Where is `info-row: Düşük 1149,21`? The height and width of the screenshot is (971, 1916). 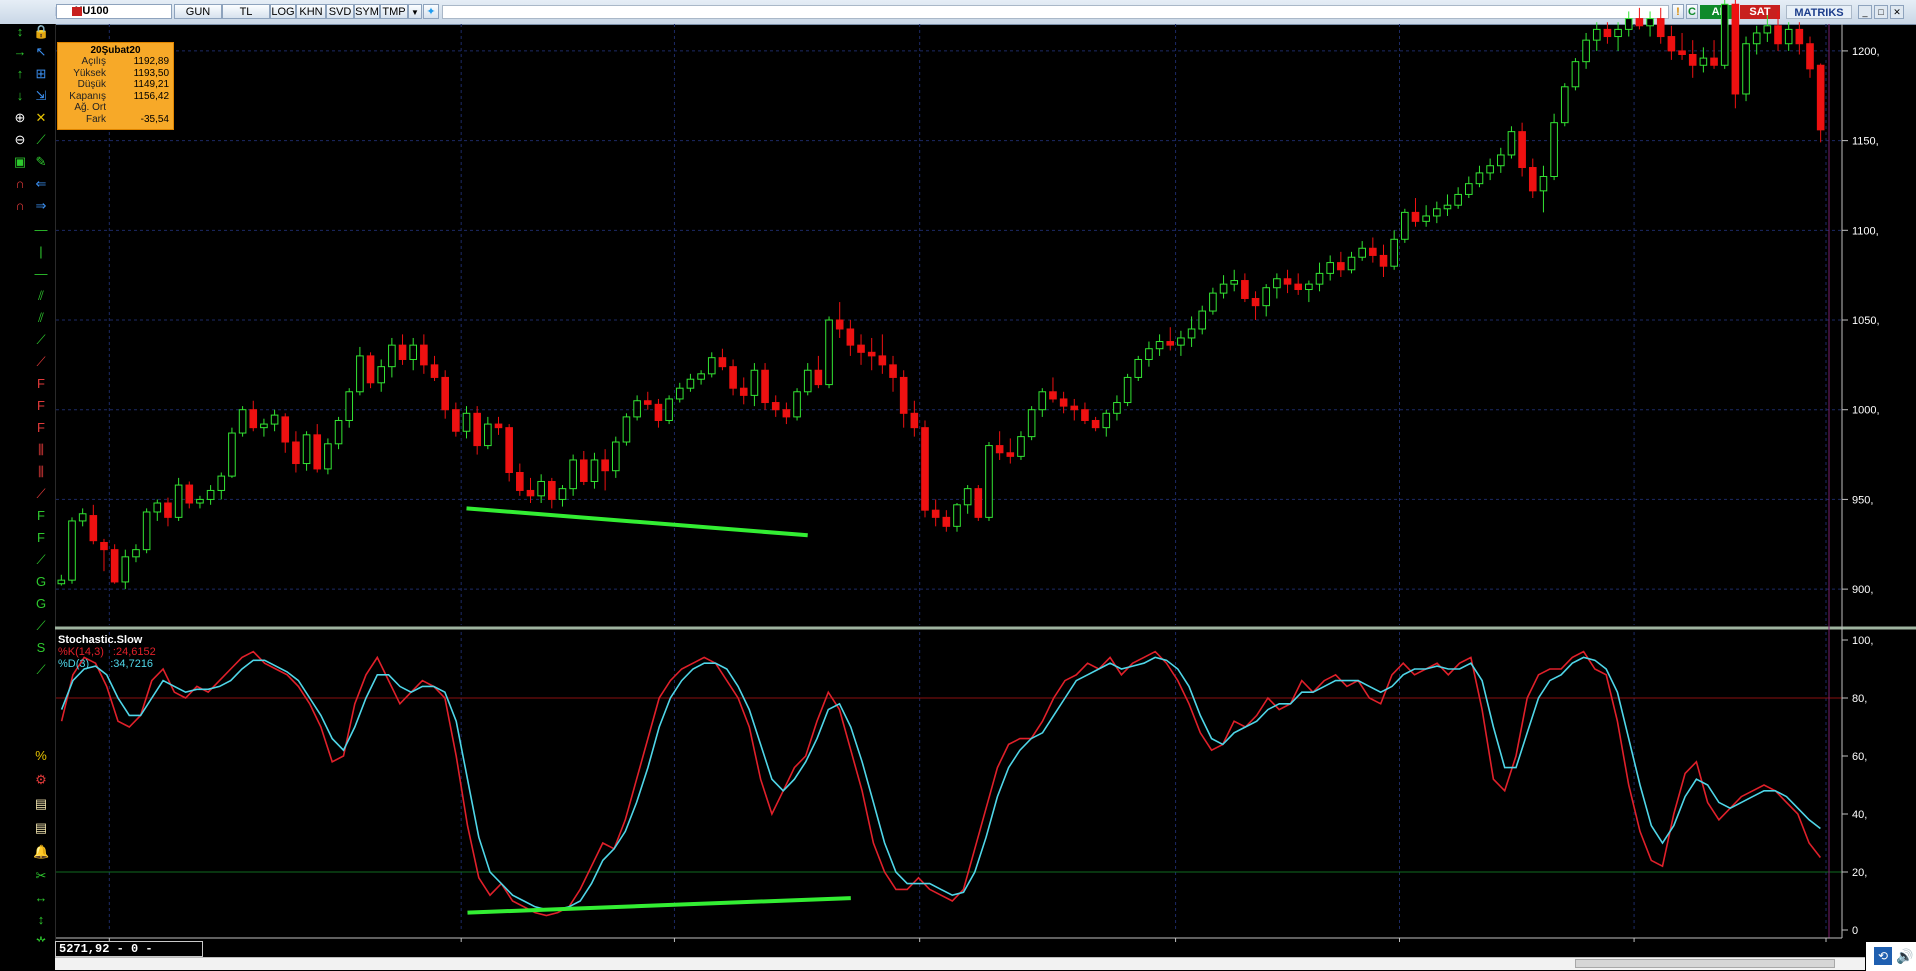
info-row: Düşük 1149,21 is located at coordinates (115, 85).